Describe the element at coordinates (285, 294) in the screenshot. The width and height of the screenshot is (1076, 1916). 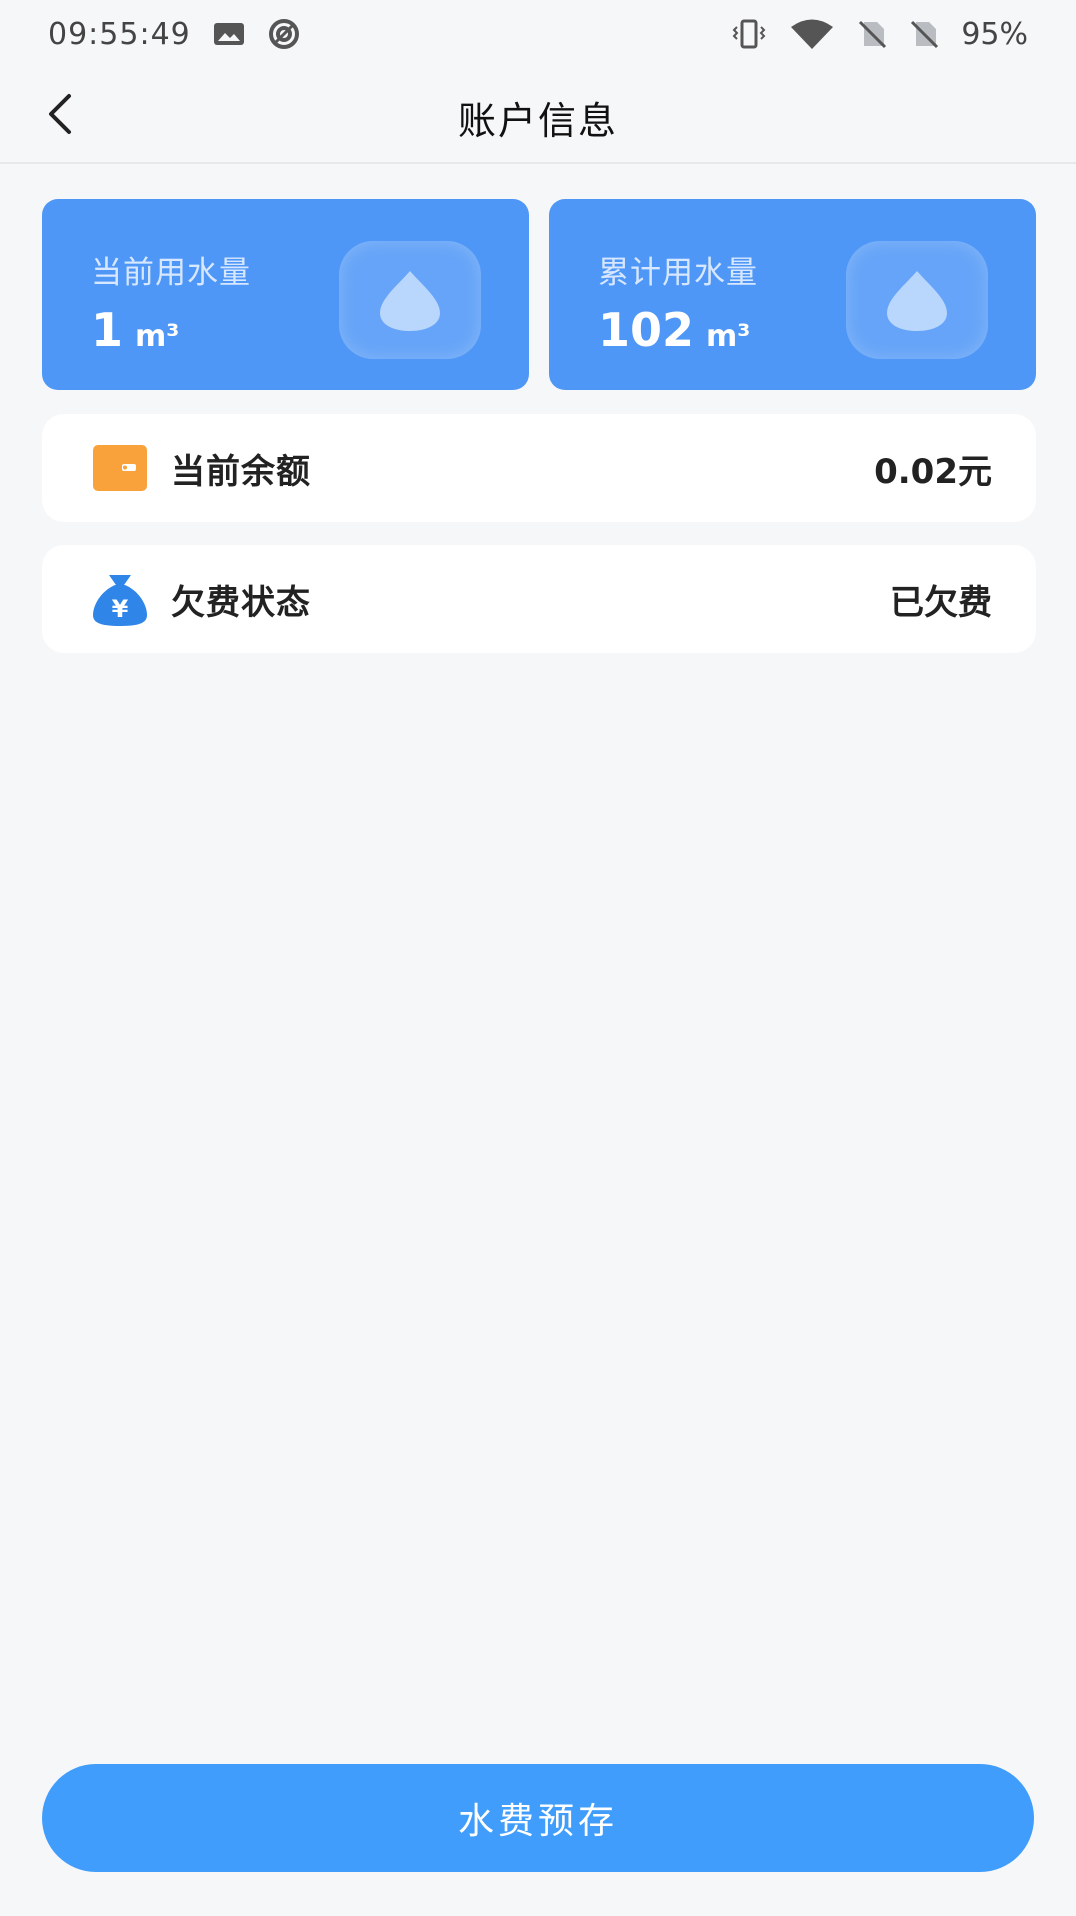
I see `current-usage-card: 当前用水量 1 m³` at that location.